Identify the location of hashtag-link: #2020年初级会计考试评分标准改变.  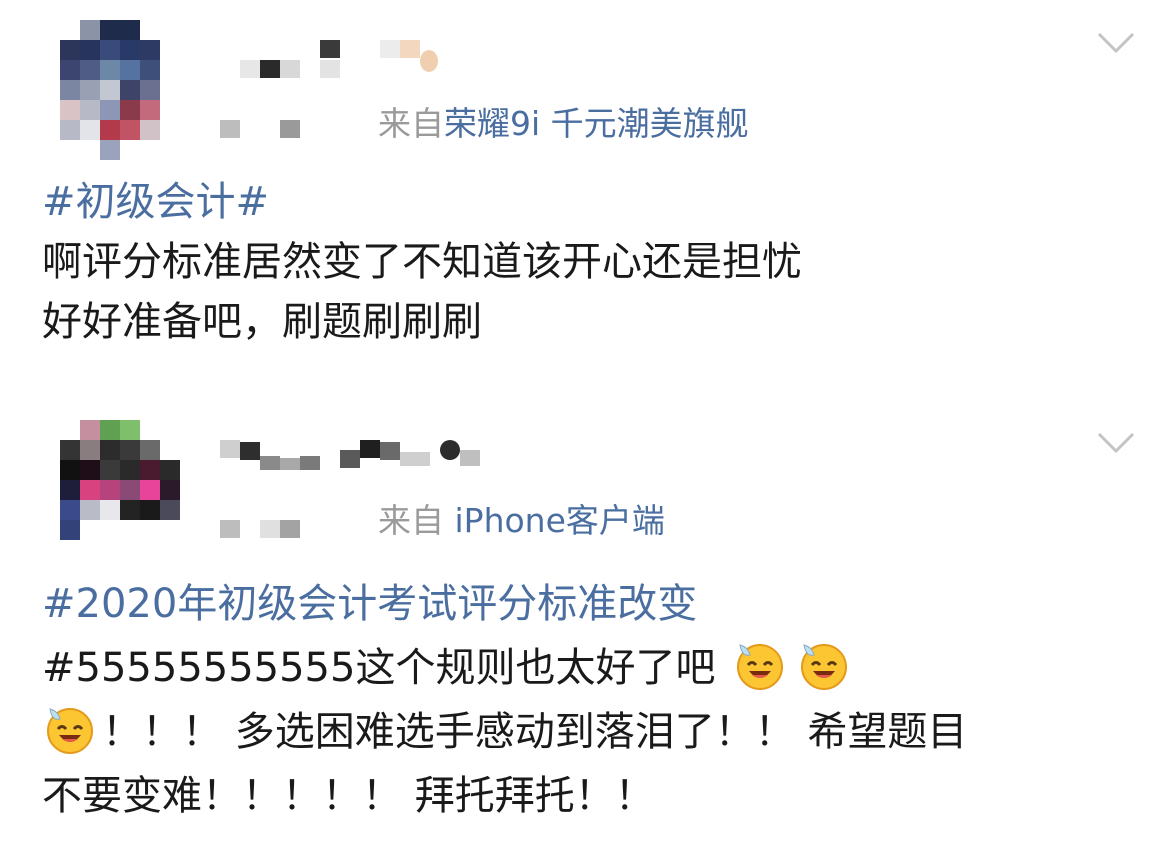
(586, 604).